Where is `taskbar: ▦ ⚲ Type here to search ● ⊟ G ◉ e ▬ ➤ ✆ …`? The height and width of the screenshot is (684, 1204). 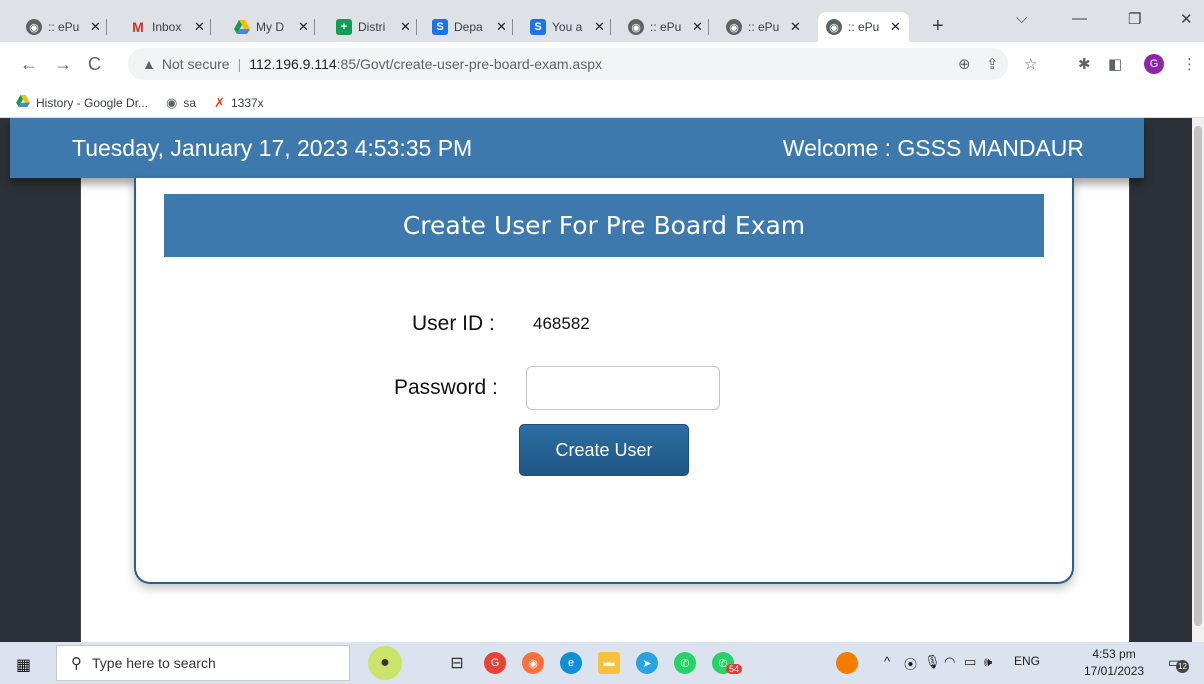
taskbar: ▦ ⚲ Type here to search ● ⊟ G ◉ e ▬ ➤ ✆ … is located at coordinates (602, 663).